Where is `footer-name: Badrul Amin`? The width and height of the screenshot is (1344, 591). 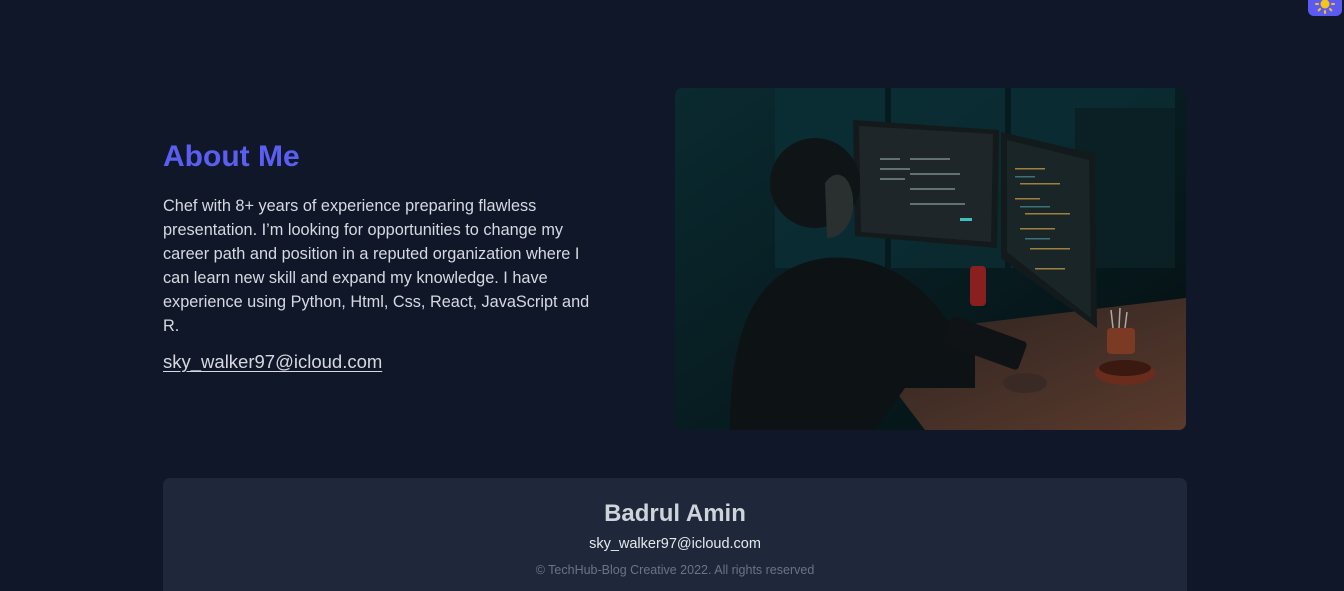
footer-name: Badrul Amin is located at coordinates (675, 513).